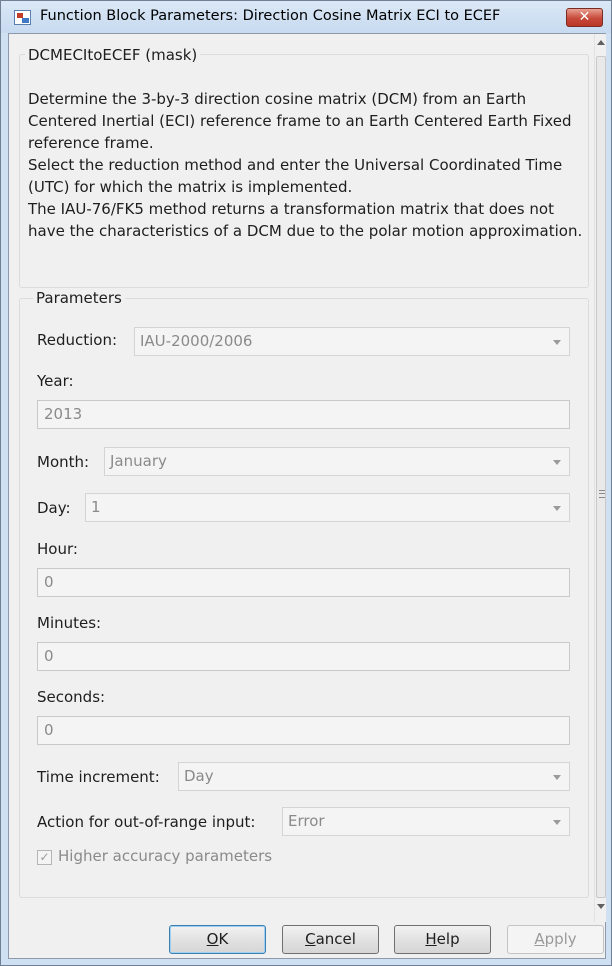 This screenshot has width=612, height=966. I want to click on out-of-range-action-value: Error, so click(306, 821).